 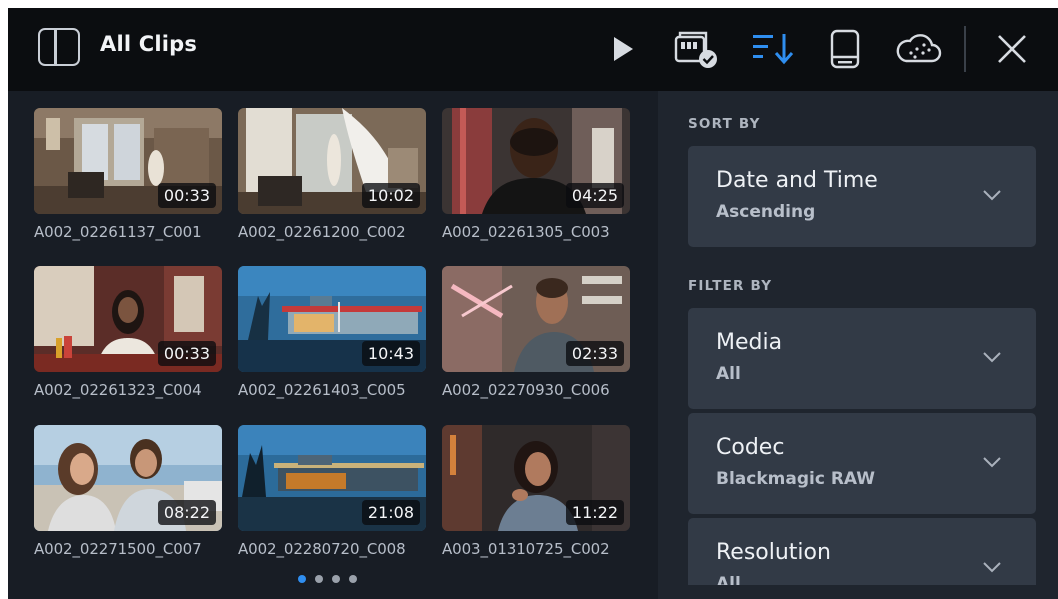 I want to click on clip-item: 04:25 A002_02261305_C003, so click(x=536, y=174).